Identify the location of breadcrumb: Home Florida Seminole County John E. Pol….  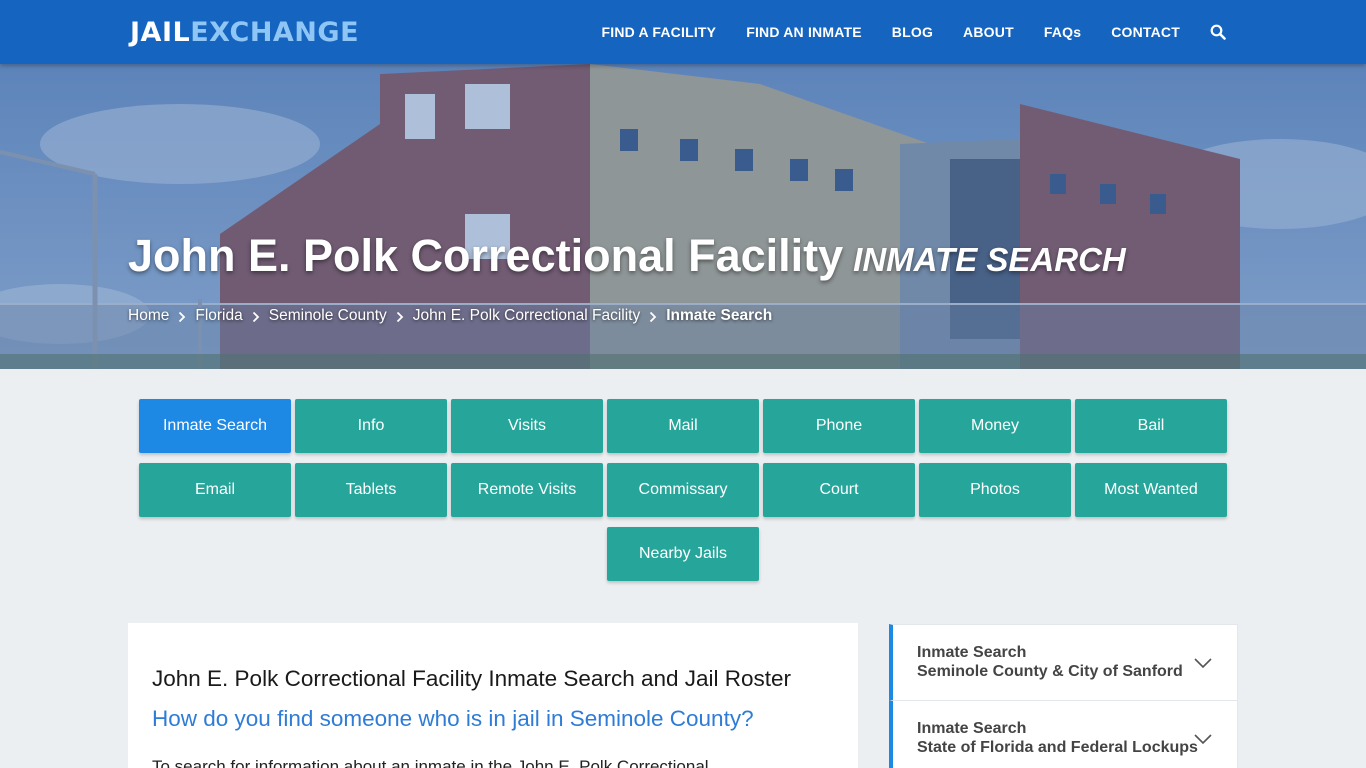
(450, 316).